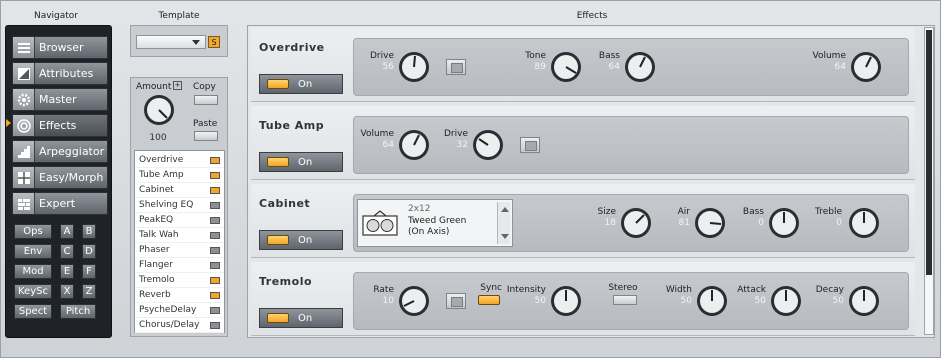 This screenshot has width=941, height=358. What do you see at coordinates (60, 125) in the screenshot?
I see `nav-item-effects: Effects` at bounding box center [60, 125].